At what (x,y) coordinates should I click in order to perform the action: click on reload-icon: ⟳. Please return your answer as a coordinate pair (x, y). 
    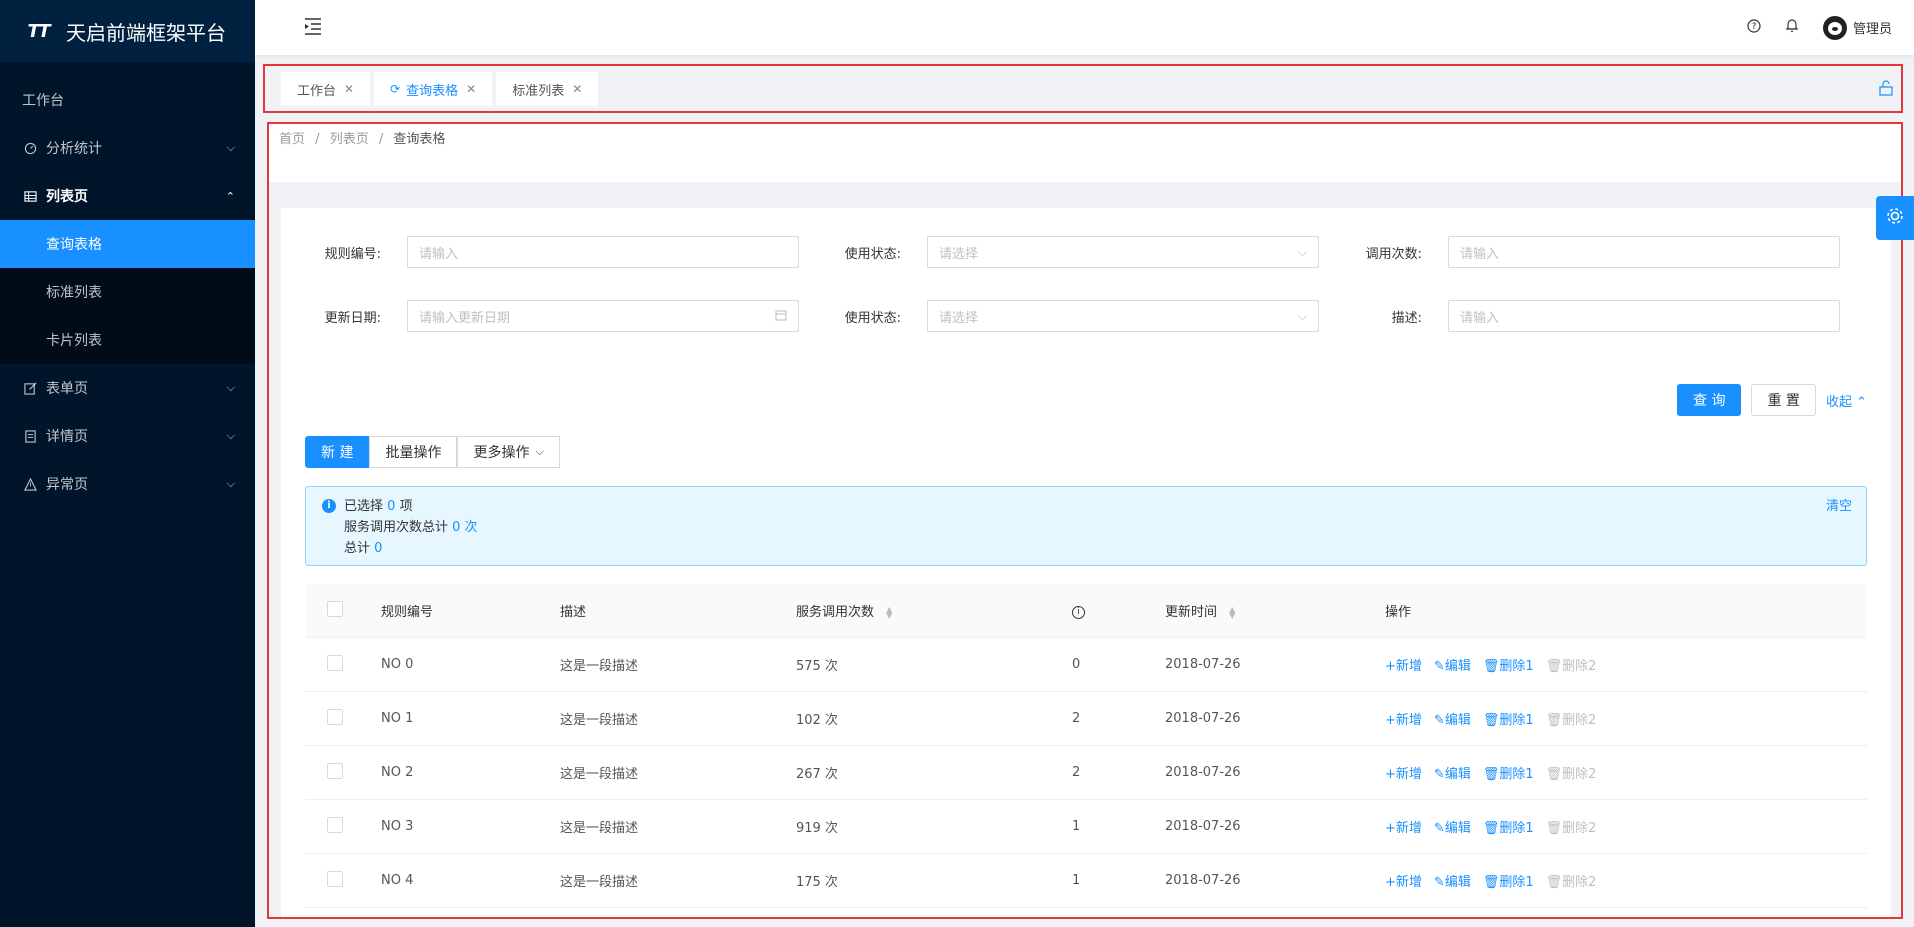
    Looking at the image, I should click on (395, 89).